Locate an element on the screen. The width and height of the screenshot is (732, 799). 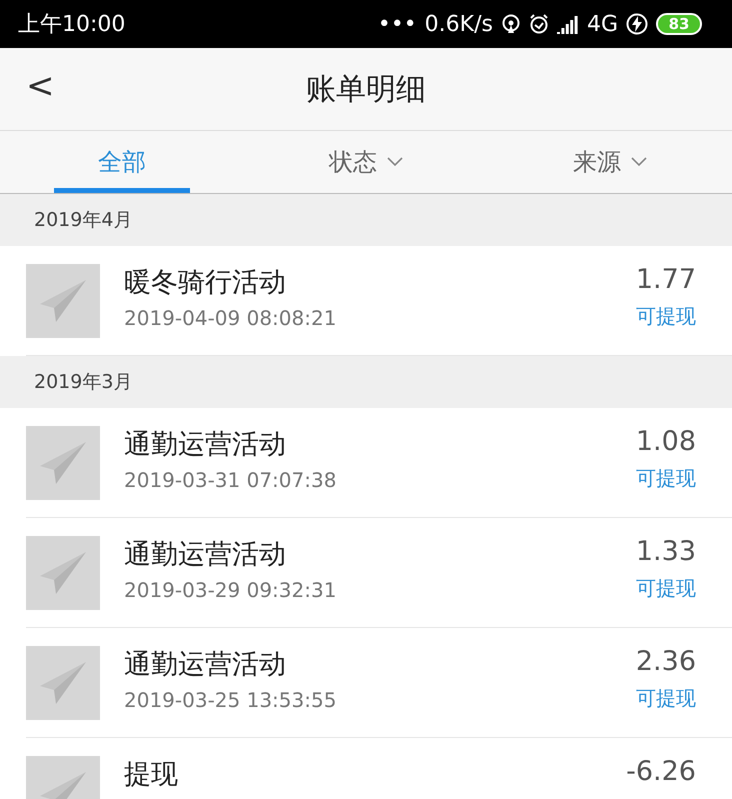
bill-row: 通勤运营活动 2019-03-29 09:32:31 1.33 可提现 is located at coordinates (379, 573).